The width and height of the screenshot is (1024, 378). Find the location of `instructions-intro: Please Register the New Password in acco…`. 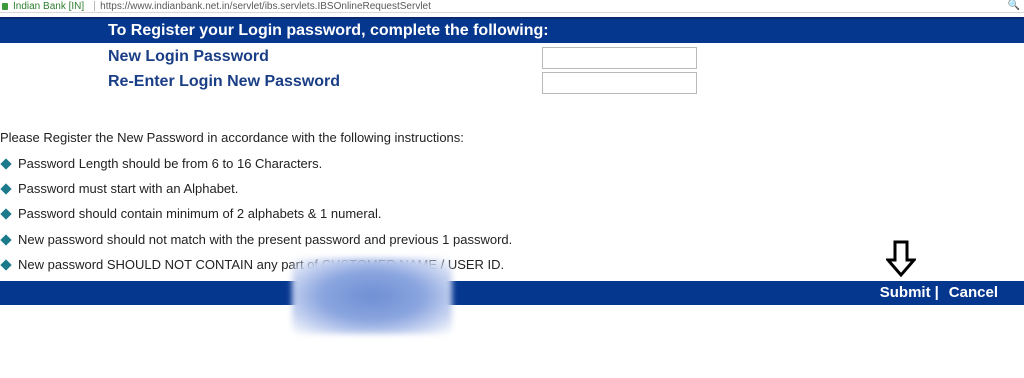

instructions-intro: Please Register the New Password in acco… is located at coordinates (232, 137).